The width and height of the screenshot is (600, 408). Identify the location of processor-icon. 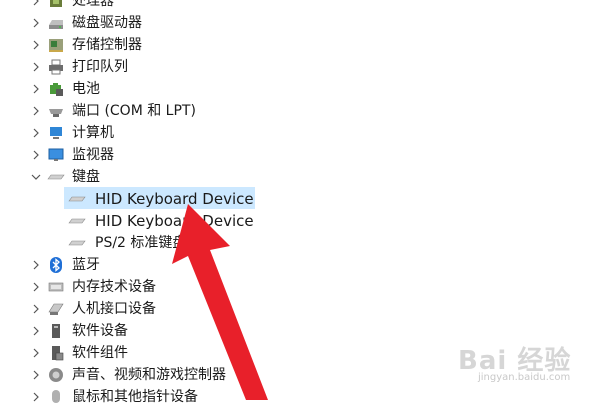
(56, 5).